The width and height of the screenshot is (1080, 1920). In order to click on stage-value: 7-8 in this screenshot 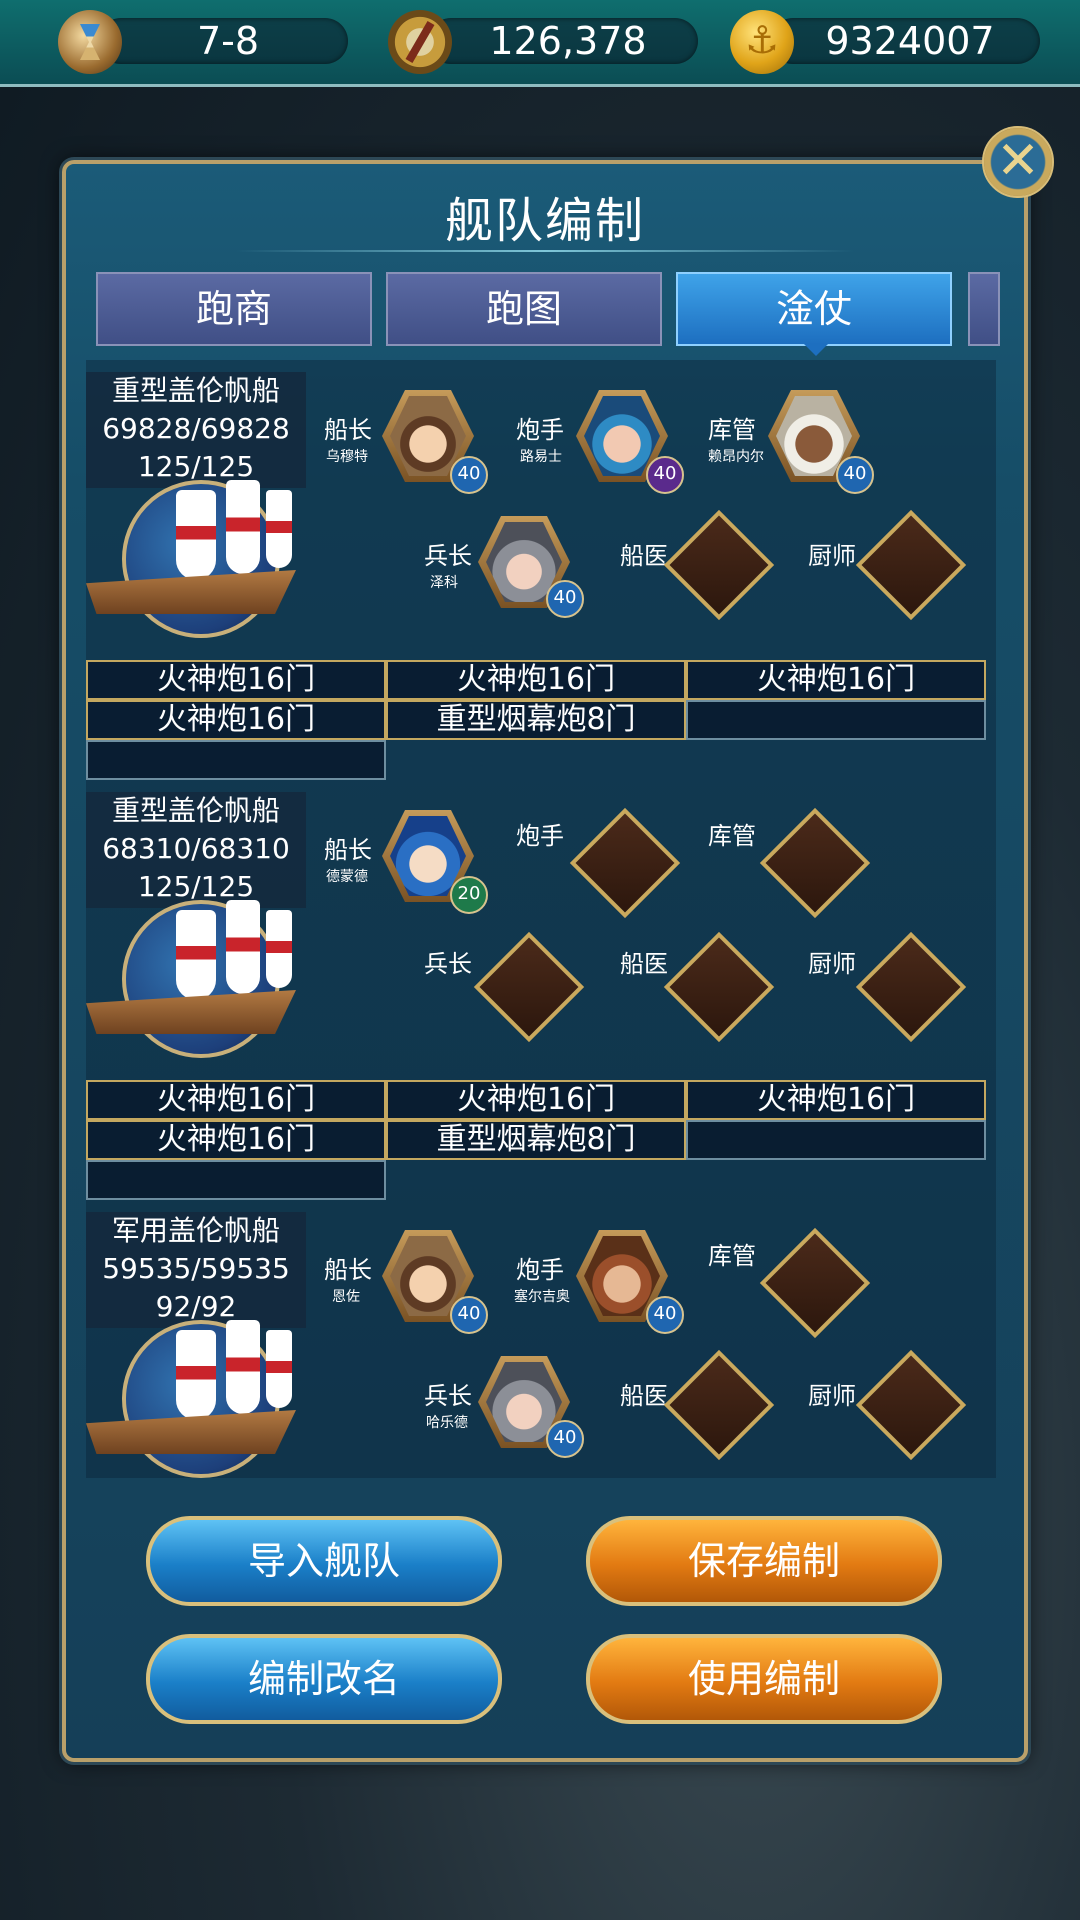, I will do `click(228, 41)`.